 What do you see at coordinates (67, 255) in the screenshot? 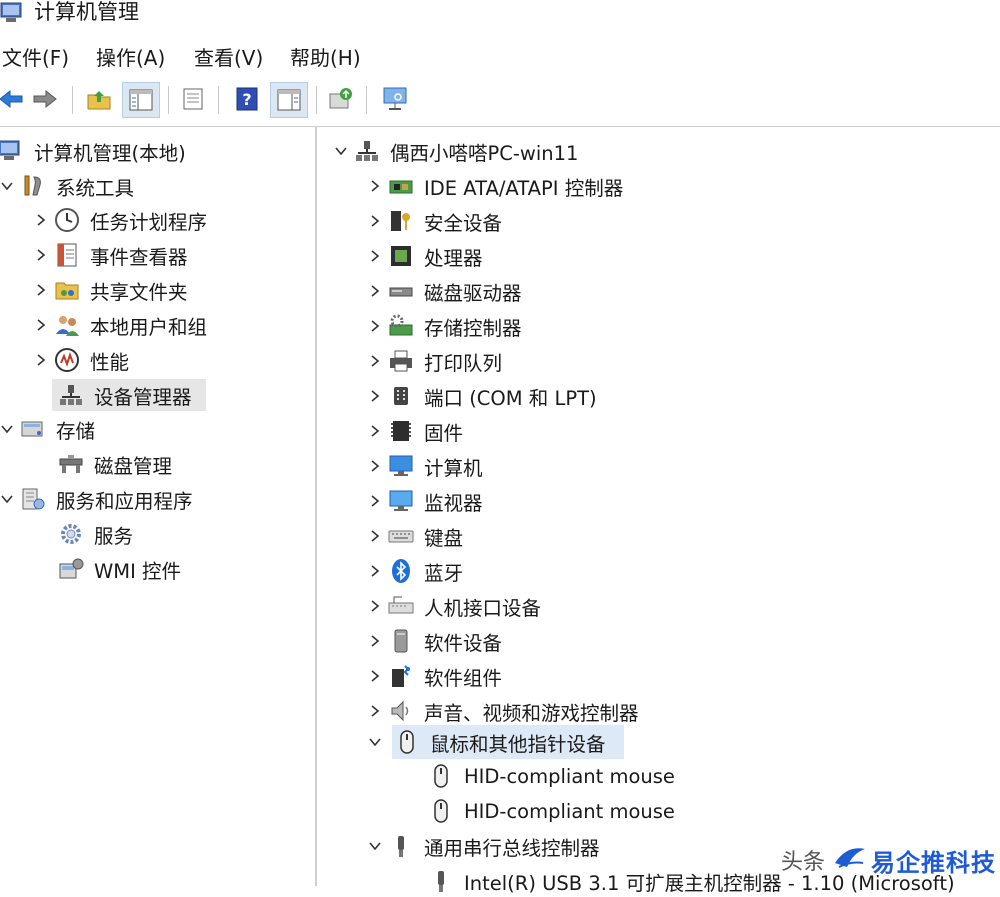
I see `event-viewer-icon` at bounding box center [67, 255].